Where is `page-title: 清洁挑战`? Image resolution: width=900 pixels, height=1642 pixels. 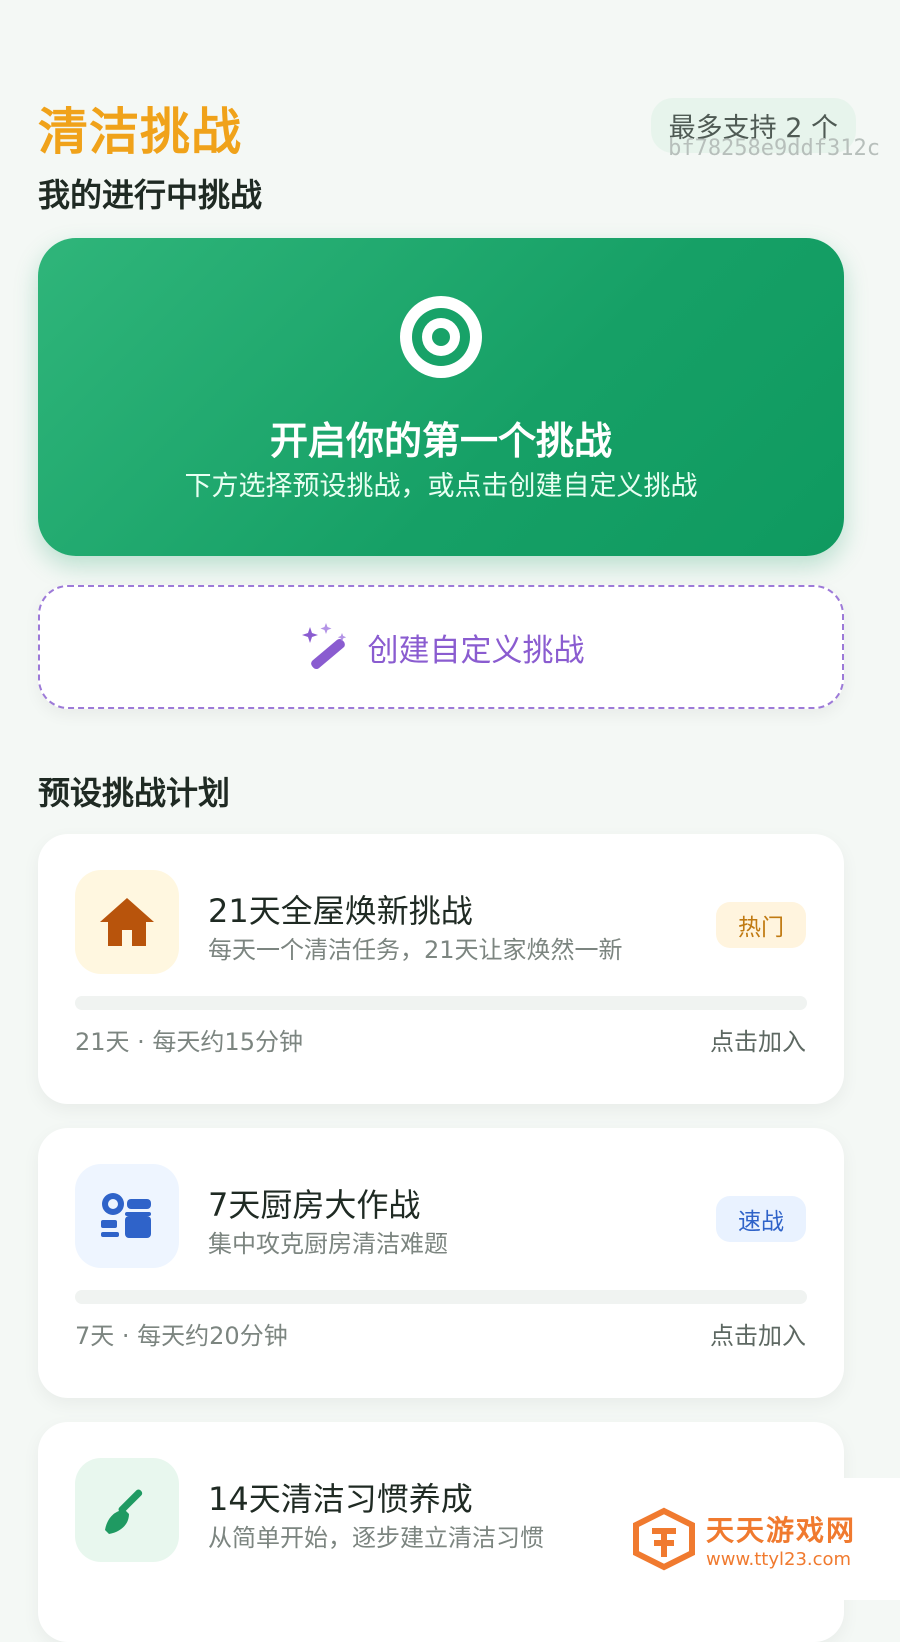
page-title: 清洁挑战 is located at coordinates (140, 132).